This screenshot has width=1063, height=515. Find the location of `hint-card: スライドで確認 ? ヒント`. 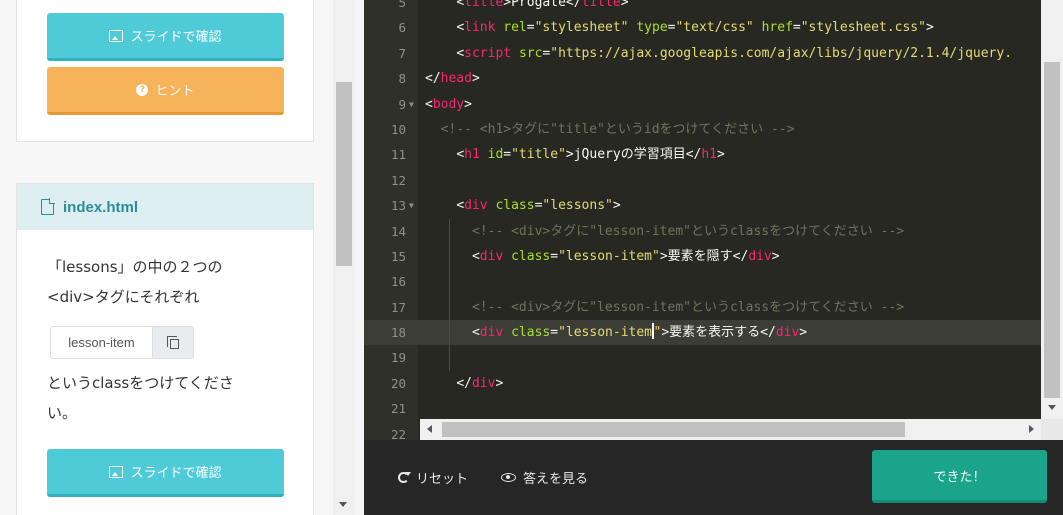

hint-card: スライドで確認 ? ヒント is located at coordinates (165, 71).